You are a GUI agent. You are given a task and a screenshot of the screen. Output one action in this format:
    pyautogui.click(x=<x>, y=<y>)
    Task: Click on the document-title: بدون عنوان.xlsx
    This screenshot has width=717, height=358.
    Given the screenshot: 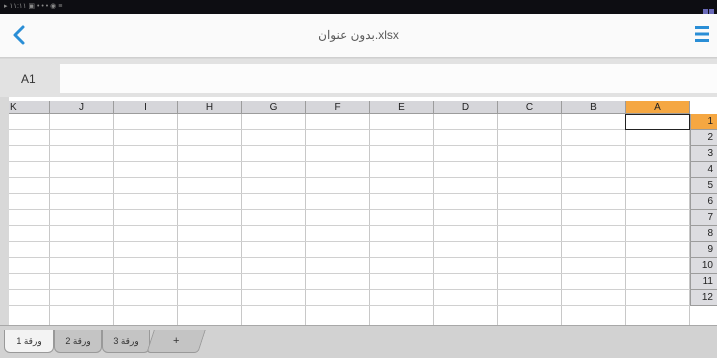 What is the action you would take?
    pyautogui.click(x=358, y=35)
    